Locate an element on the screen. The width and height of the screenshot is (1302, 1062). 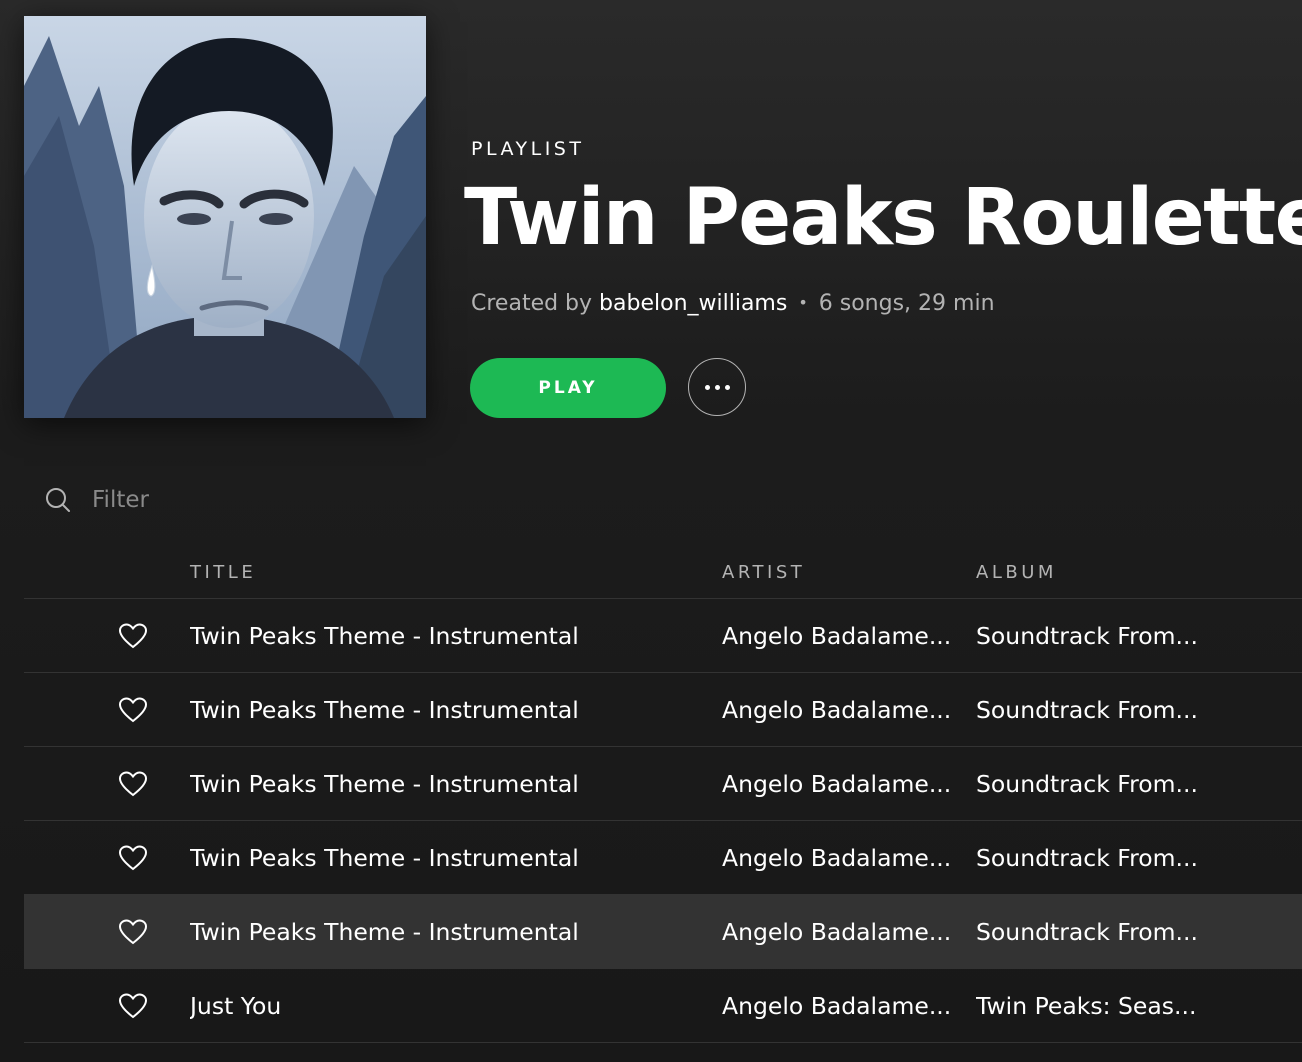
playlist-title: Twin Peaks Roulette is located at coordinates (883, 218).